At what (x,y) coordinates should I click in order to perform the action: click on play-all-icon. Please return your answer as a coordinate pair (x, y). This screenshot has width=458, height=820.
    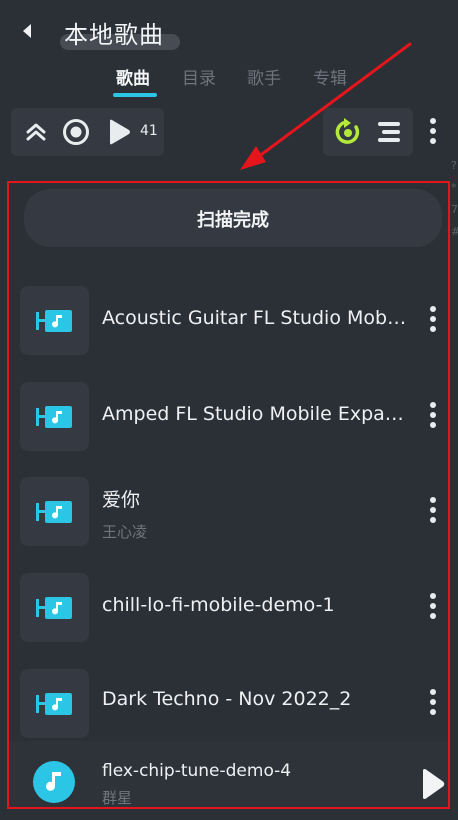
    Looking at the image, I should click on (119, 132).